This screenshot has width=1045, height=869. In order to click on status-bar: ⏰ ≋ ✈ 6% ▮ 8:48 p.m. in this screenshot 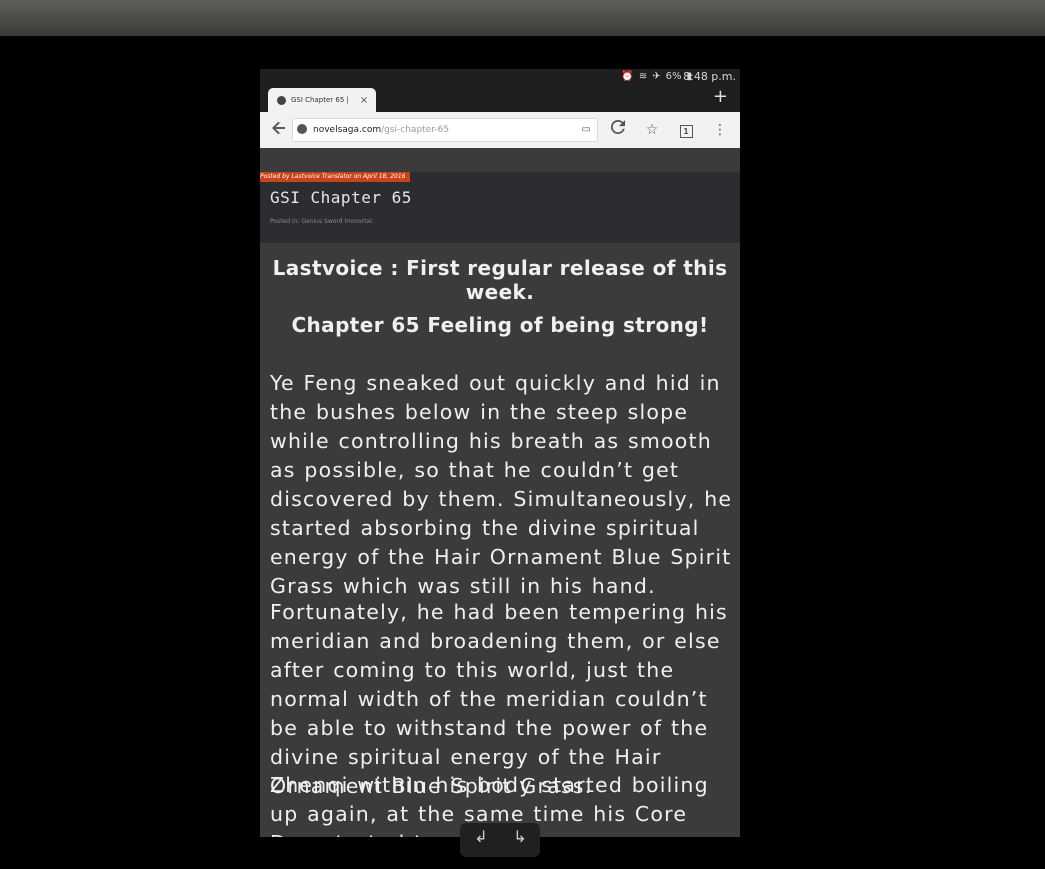, I will do `click(500, 77)`.